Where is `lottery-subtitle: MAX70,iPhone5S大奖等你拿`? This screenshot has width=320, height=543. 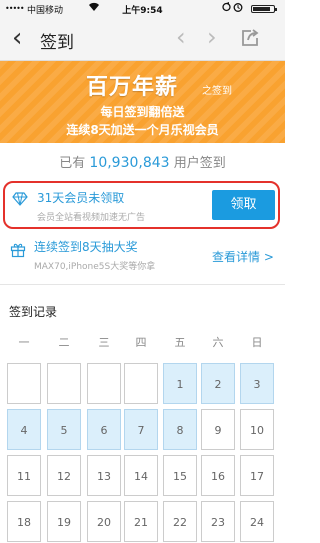 lottery-subtitle: MAX70,iPhone5S大奖等你拿 is located at coordinates (95, 267).